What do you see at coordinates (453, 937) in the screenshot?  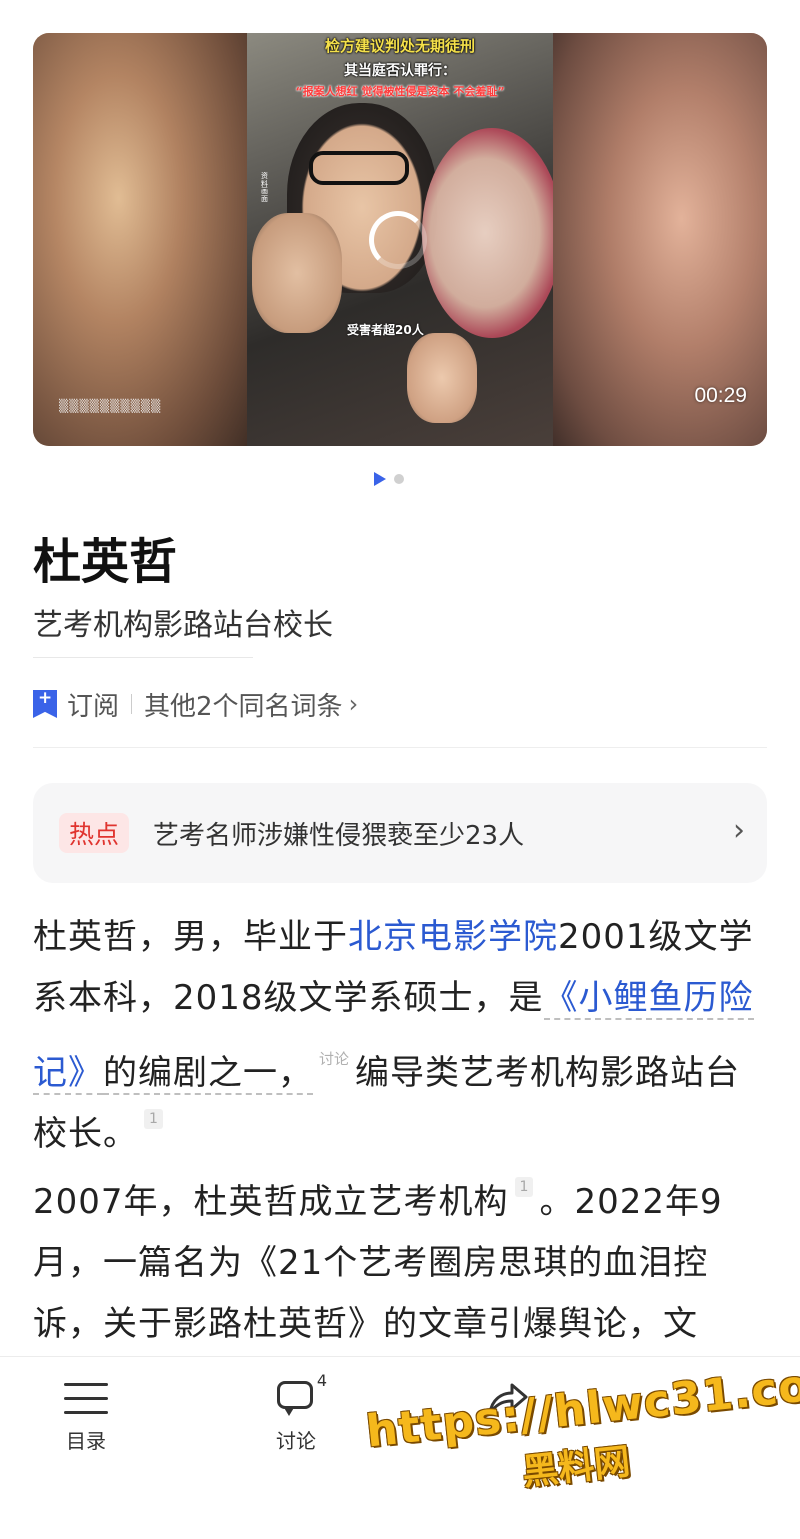 I see `link-beijing-film-academy: 北京电影学院` at bounding box center [453, 937].